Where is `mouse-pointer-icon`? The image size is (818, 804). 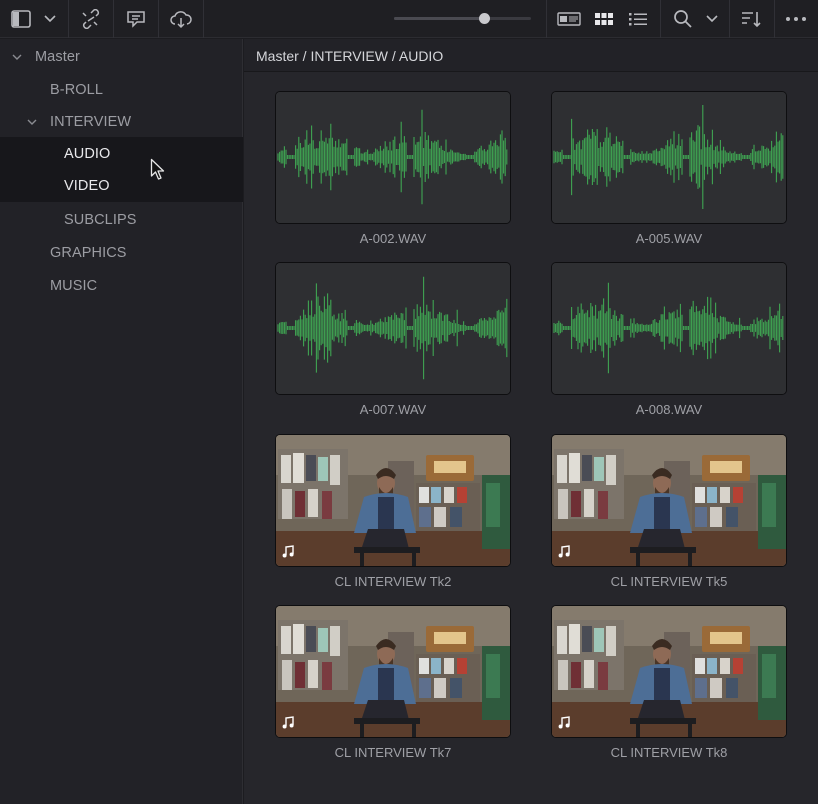 mouse-pointer-icon is located at coordinates (157, 169).